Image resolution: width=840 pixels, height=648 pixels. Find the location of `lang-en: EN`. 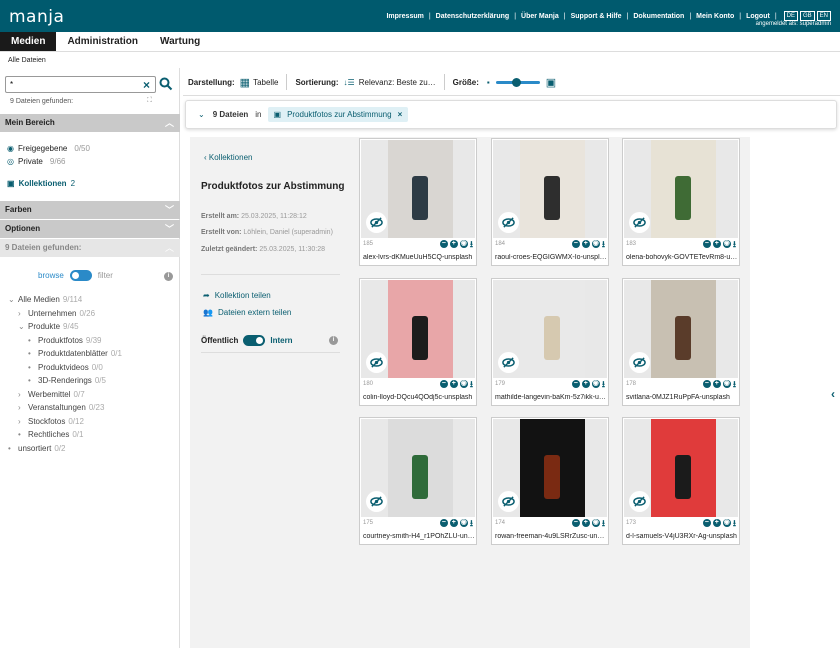

lang-en: EN is located at coordinates (823, 16).